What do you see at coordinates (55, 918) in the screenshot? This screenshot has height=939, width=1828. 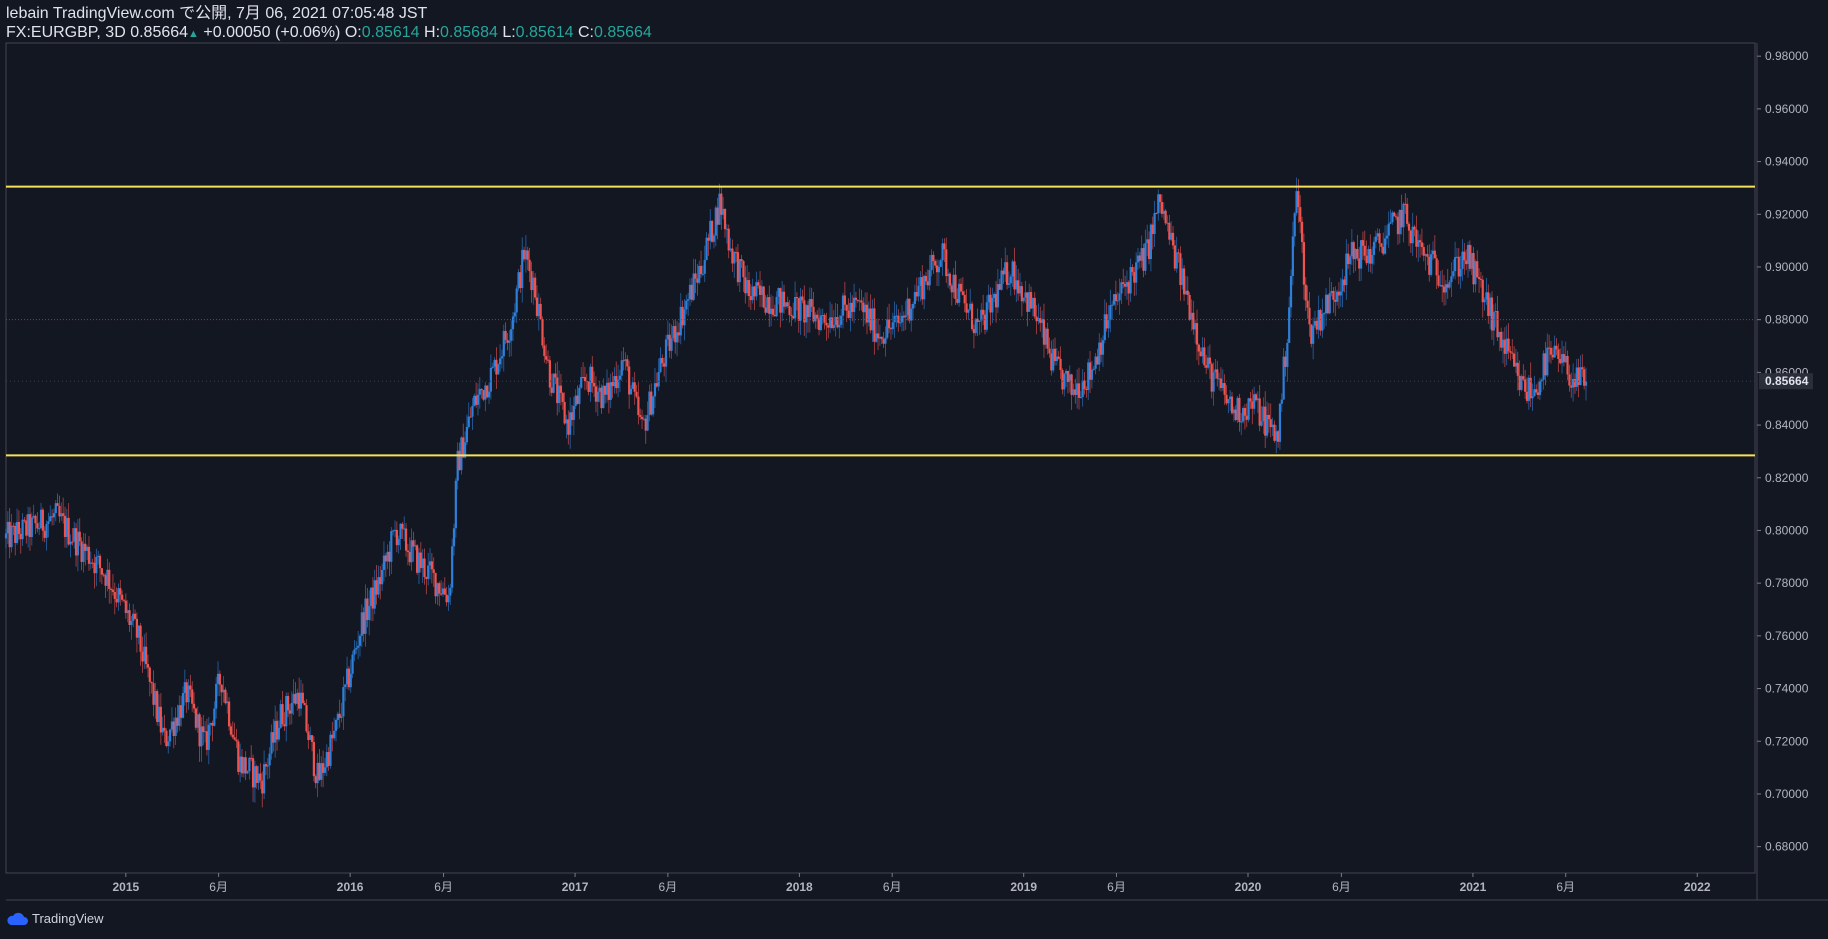 I see `tradingview-brand: TradingView` at bounding box center [55, 918].